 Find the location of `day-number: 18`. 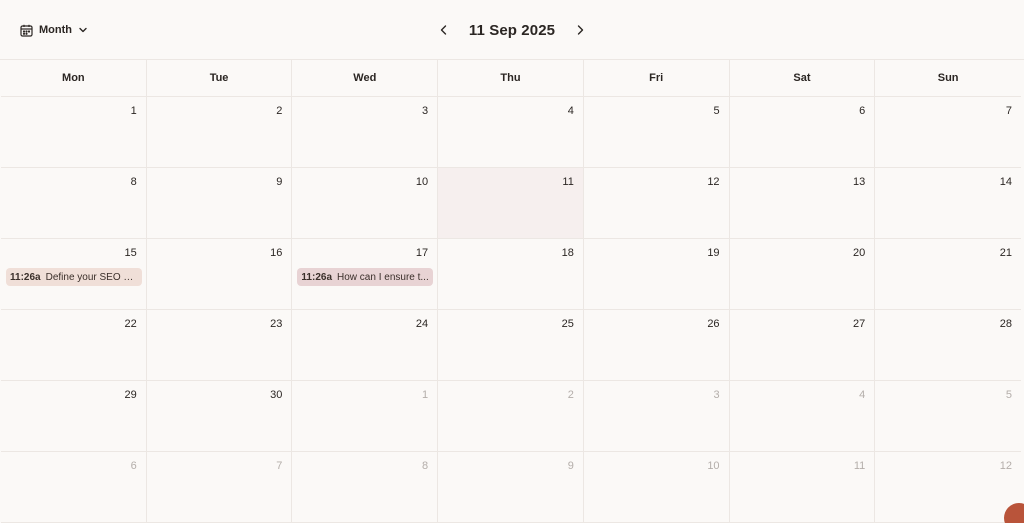

day-number: 18 is located at coordinates (567, 253).